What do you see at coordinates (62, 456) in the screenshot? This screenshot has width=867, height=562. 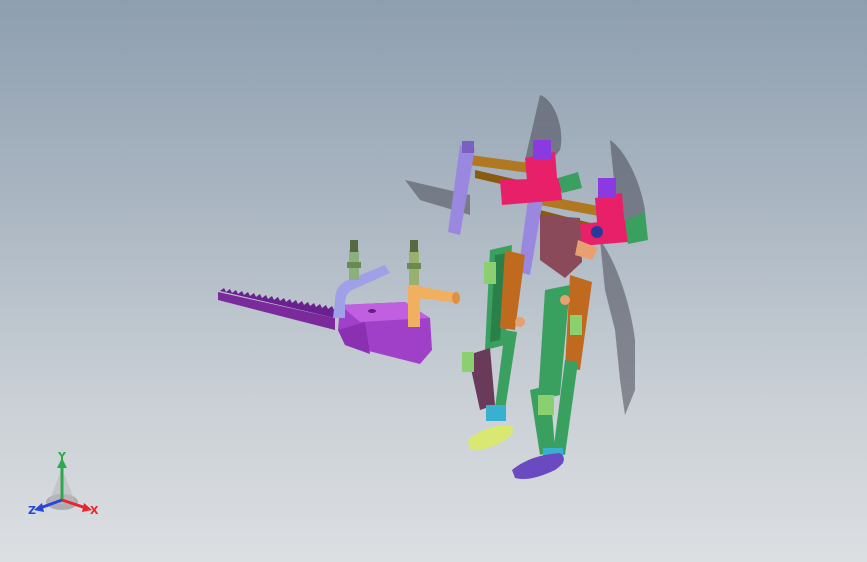 I see `y-axis-label: Y` at bounding box center [62, 456].